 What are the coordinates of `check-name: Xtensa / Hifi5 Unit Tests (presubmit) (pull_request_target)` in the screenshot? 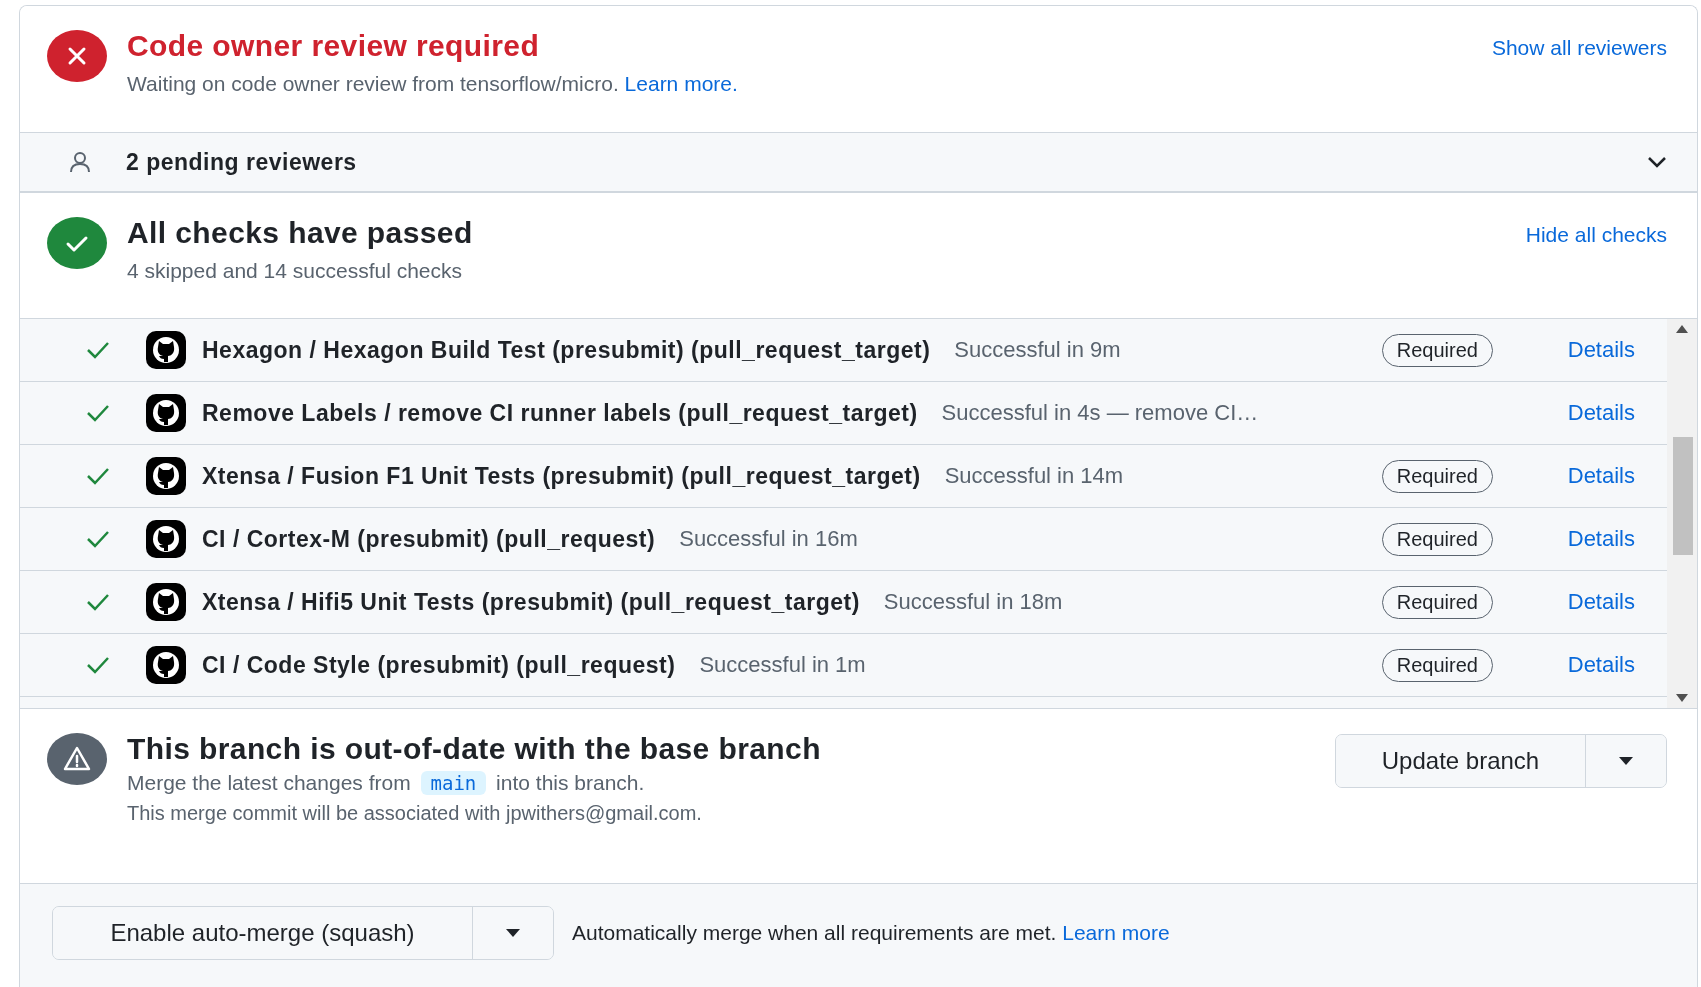 It's located at (531, 602).